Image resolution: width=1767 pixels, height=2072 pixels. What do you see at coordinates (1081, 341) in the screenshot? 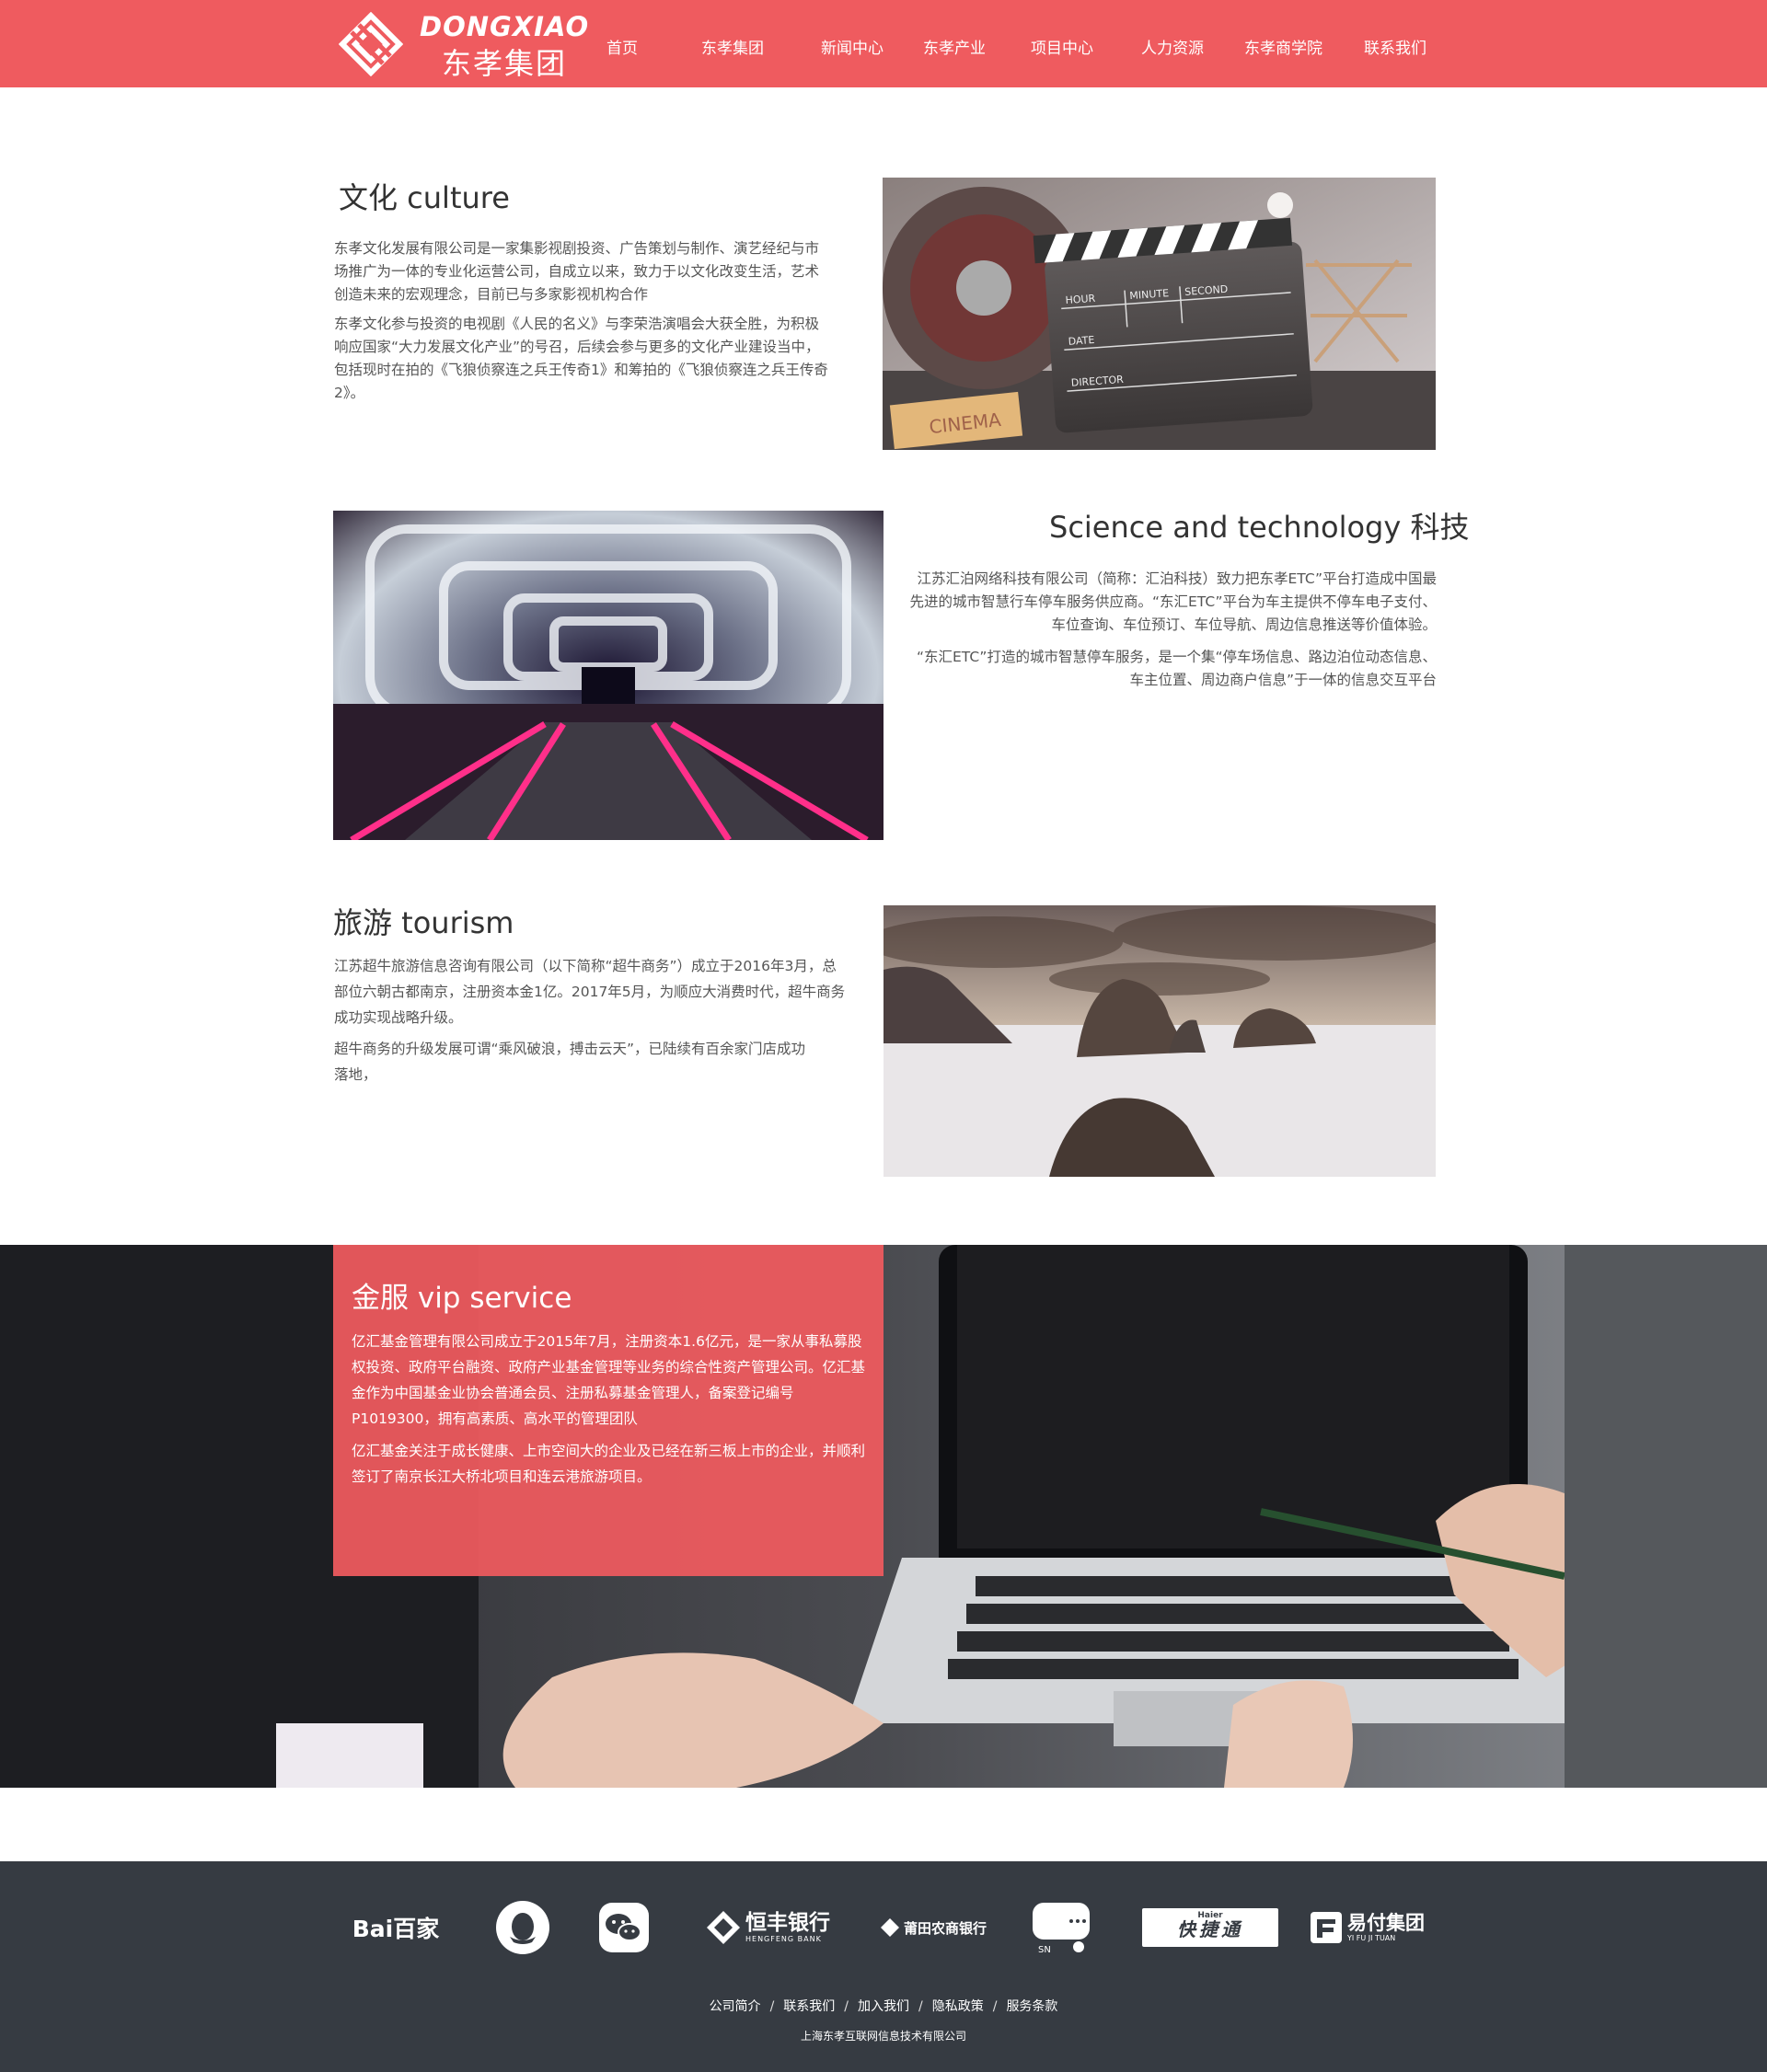
I see `clapper-date-text: DATE` at bounding box center [1081, 341].